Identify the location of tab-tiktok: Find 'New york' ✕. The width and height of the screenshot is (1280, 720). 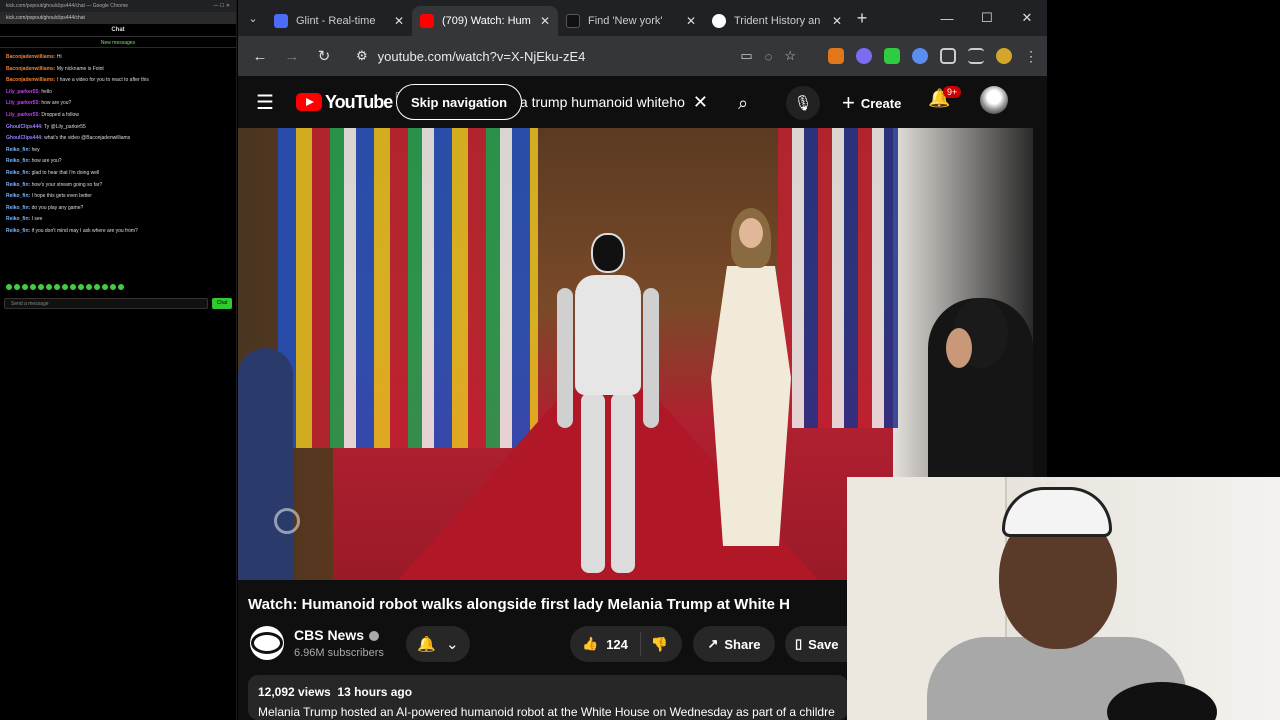
(631, 21).